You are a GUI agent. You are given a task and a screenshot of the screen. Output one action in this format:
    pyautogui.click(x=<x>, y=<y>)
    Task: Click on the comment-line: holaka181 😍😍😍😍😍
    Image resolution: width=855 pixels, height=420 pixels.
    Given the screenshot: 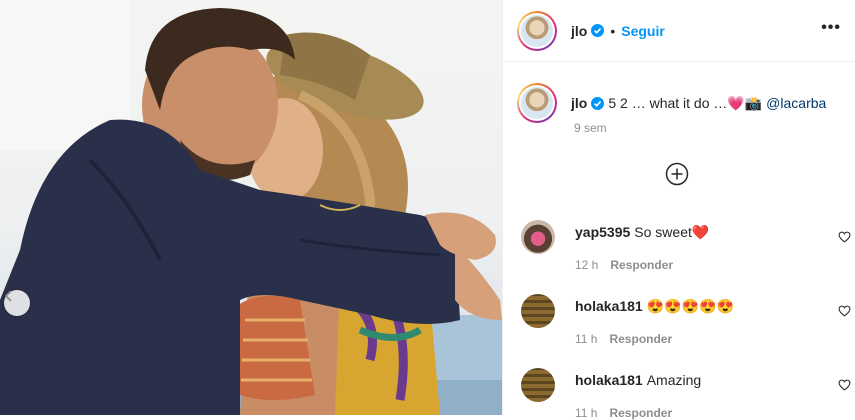 What is the action you would take?
    pyautogui.click(x=654, y=306)
    